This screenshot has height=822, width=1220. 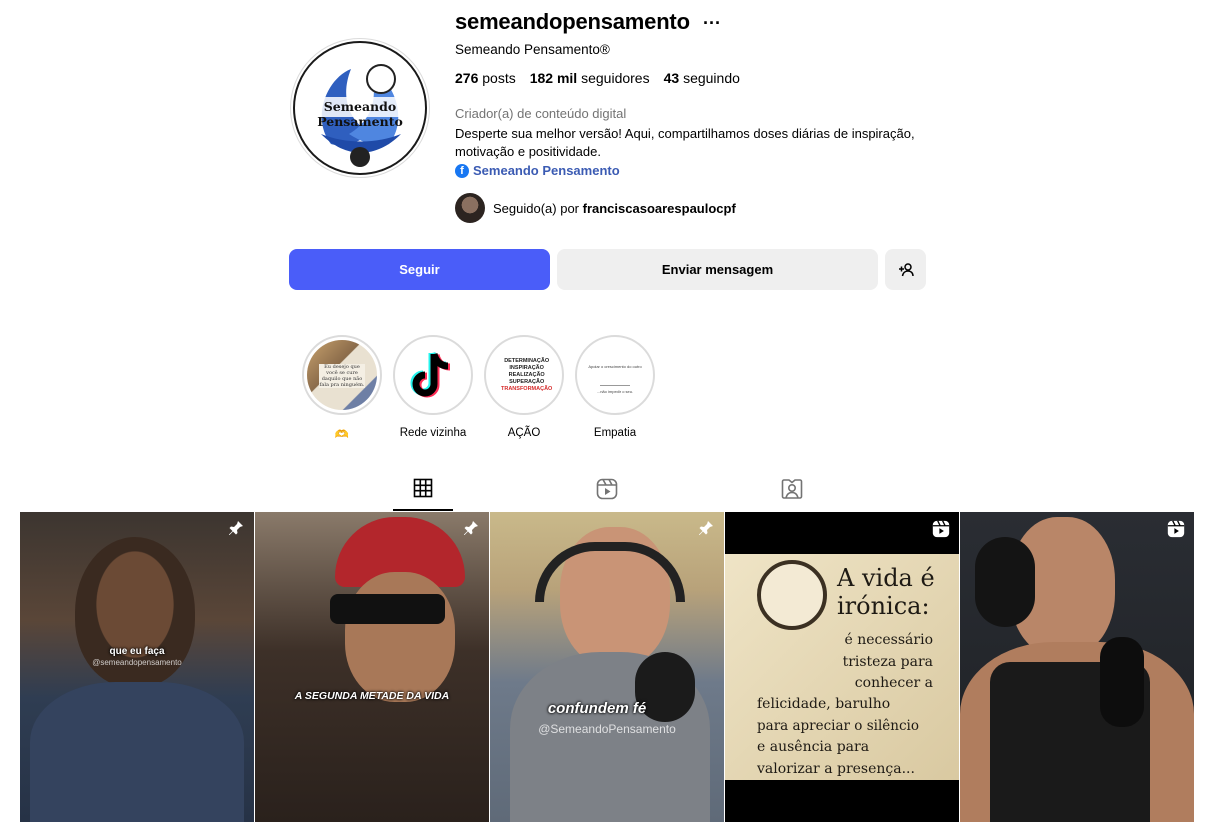 I want to click on profile-stats: 276 posts 182 mil seguidores 43 seguindo, so click(x=597, y=78).